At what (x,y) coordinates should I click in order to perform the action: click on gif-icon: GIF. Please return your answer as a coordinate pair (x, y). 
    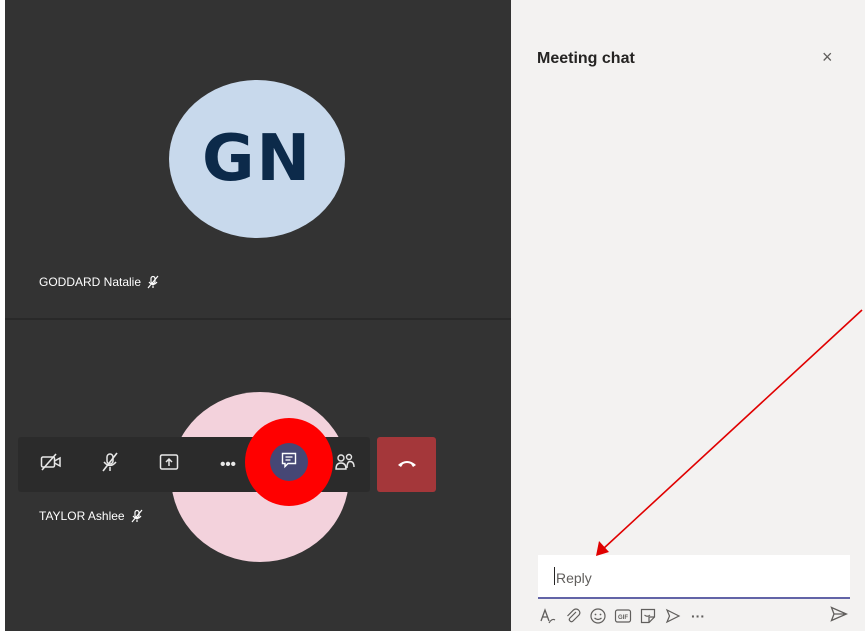
    Looking at the image, I should click on (623, 616).